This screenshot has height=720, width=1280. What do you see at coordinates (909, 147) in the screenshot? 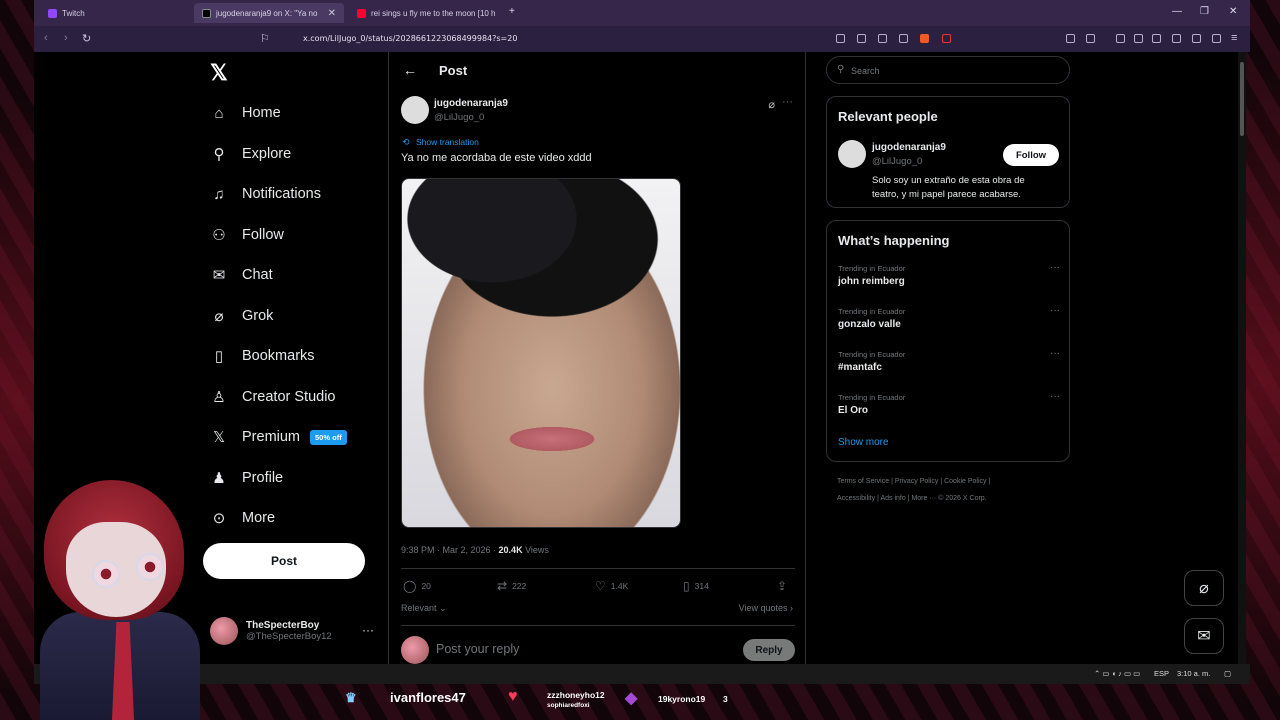
I see `person-name: jugodenaranja9` at bounding box center [909, 147].